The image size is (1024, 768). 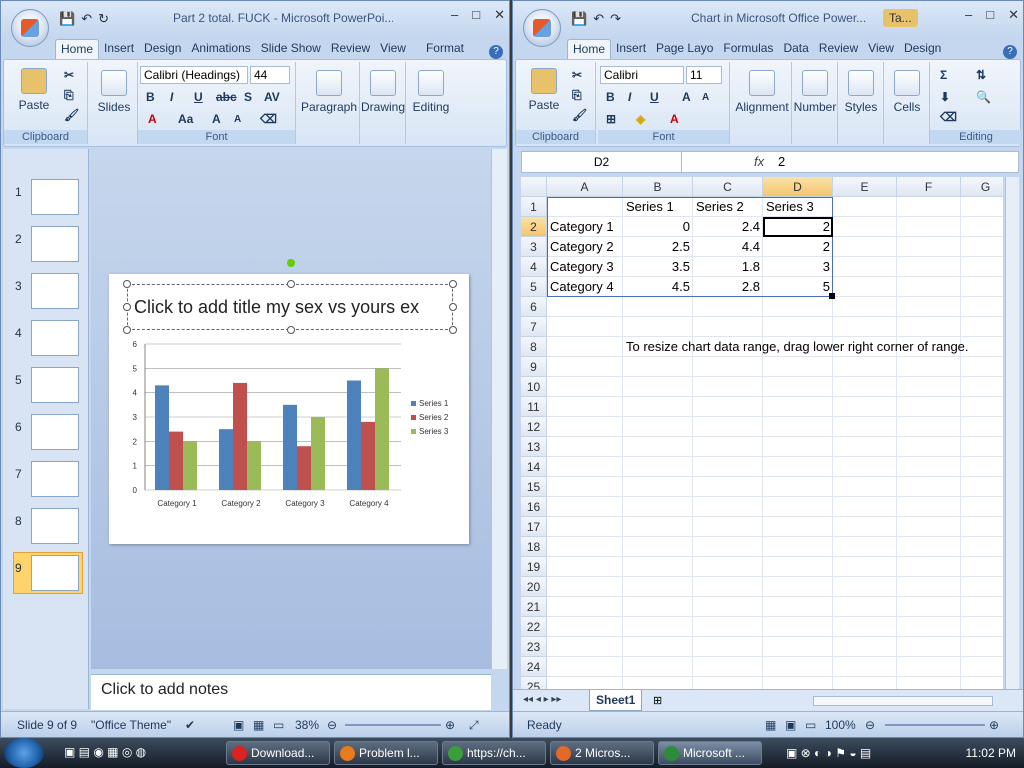 I want to click on sheet-horizontal-scrollbar, so click(x=903, y=701).